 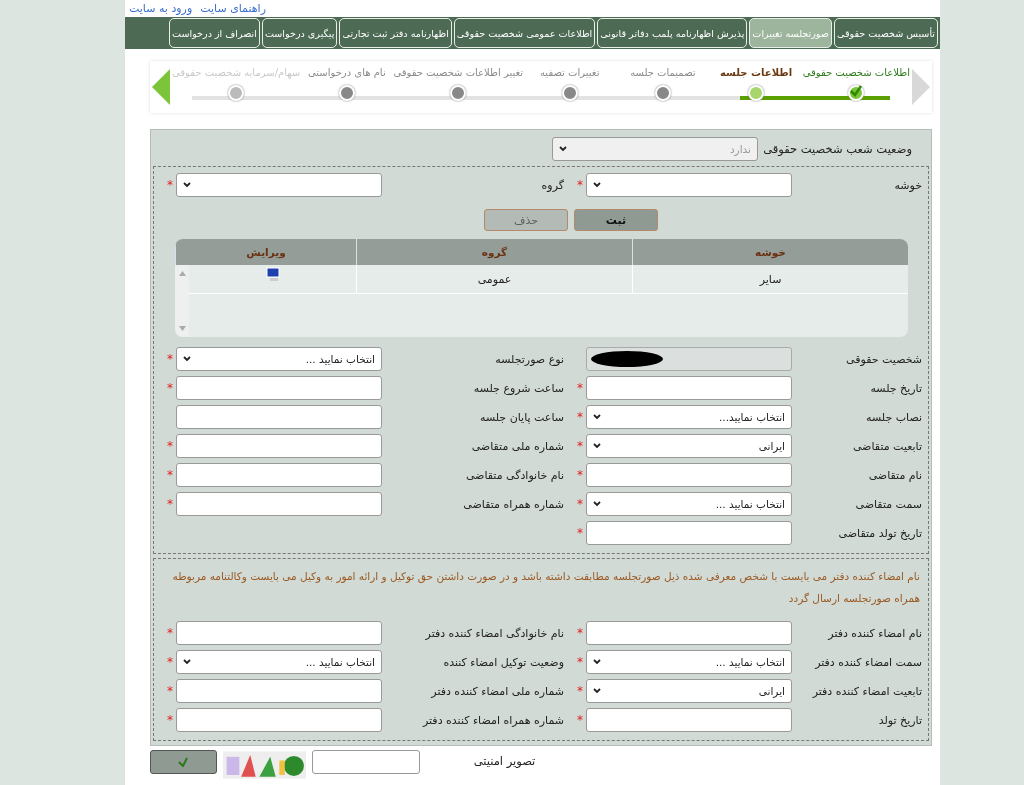 What do you see at coordinates (756, 73) in the screenshot?
I see `step-label: اطلاعات جلسه` at bounding box center [756, 73].